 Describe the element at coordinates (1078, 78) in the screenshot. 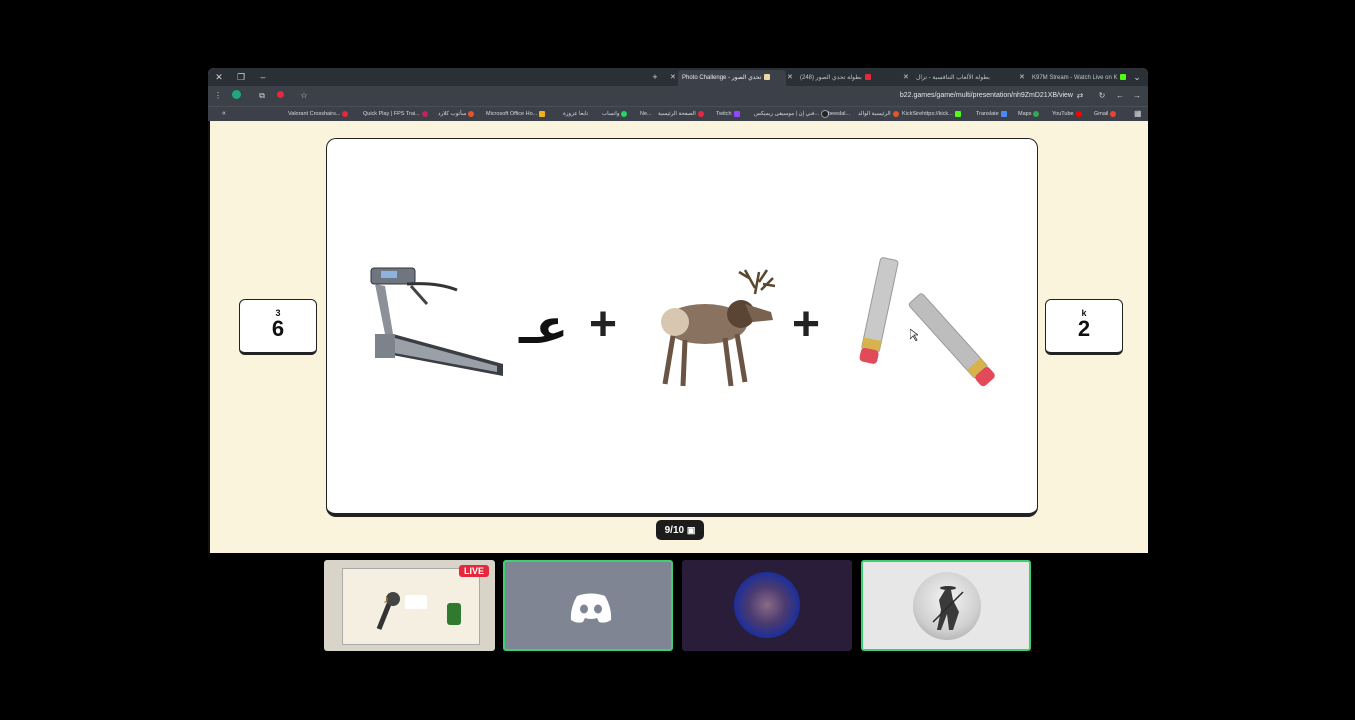

I see `tab-k97m-stream: K97M Stream - Watch Live on K` at that location.